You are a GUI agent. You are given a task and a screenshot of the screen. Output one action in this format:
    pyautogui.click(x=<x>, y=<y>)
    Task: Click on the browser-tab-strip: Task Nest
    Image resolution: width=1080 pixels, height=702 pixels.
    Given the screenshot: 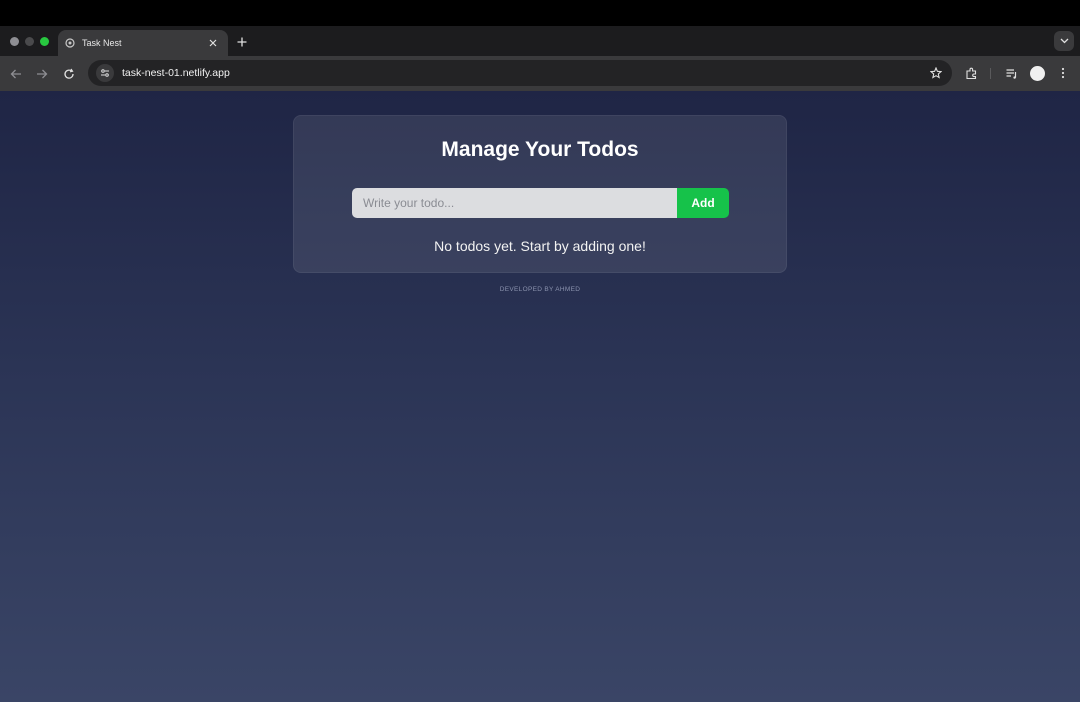 What is the action you would take?
    pyautogui.click(x=540, y=41)
    